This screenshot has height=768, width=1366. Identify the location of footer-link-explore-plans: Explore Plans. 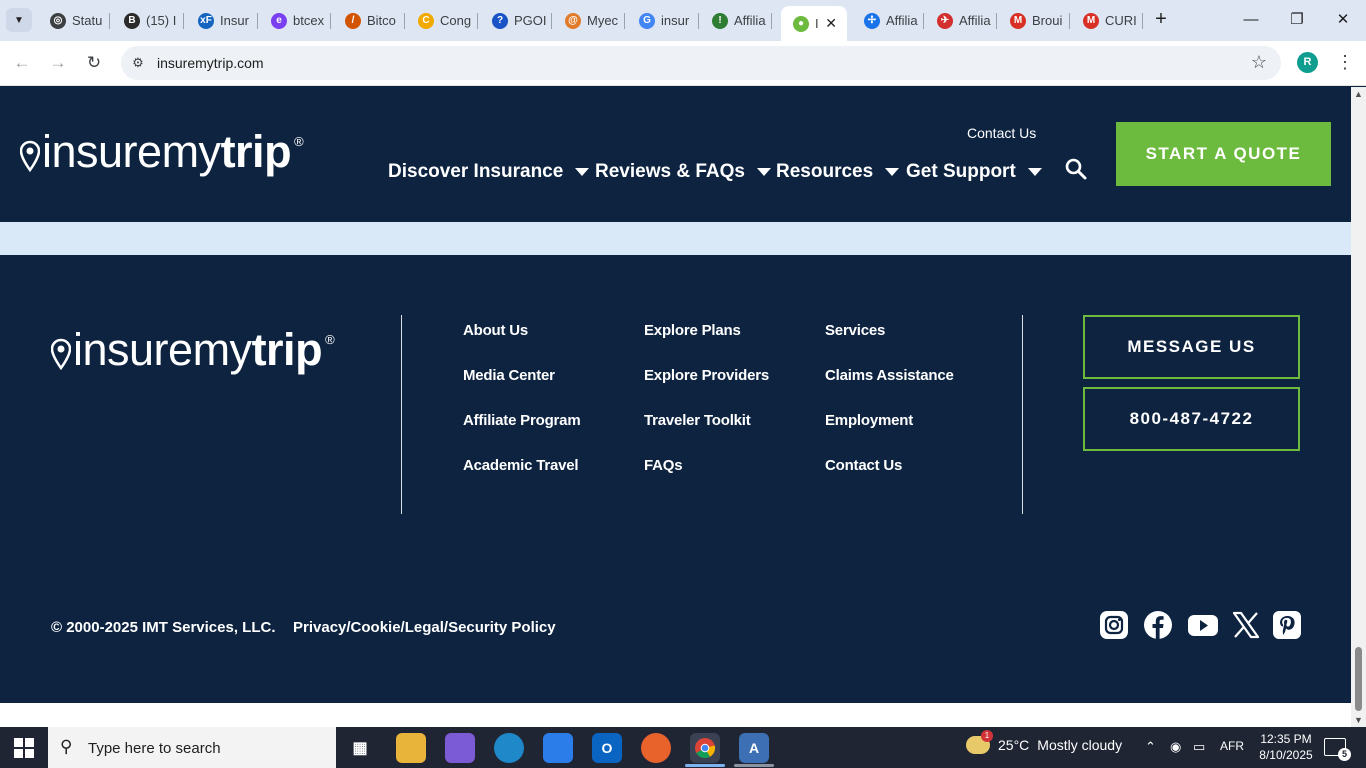
(692, 330).